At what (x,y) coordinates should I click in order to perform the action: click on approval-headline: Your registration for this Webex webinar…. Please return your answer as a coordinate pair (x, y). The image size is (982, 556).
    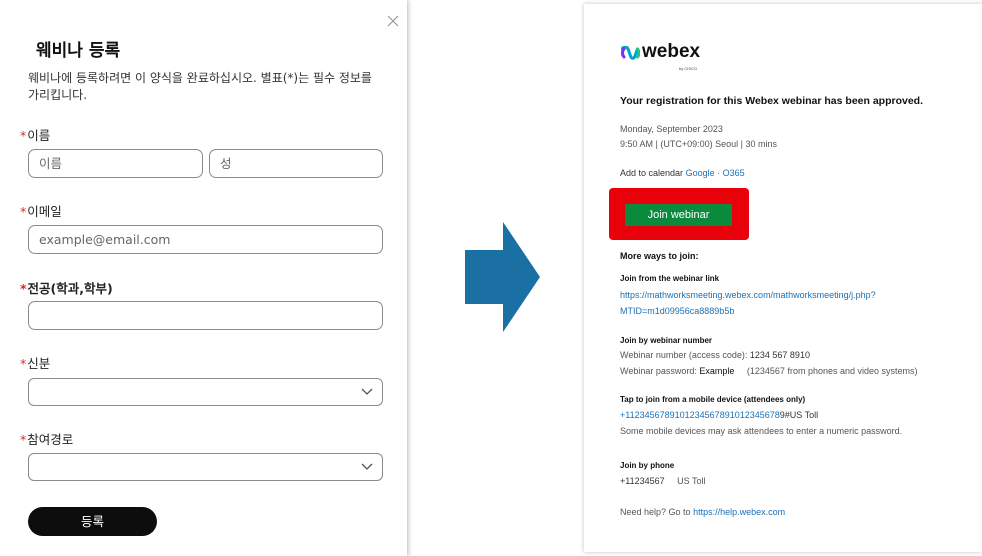
    Looking at the image, I should click on (772, 101).